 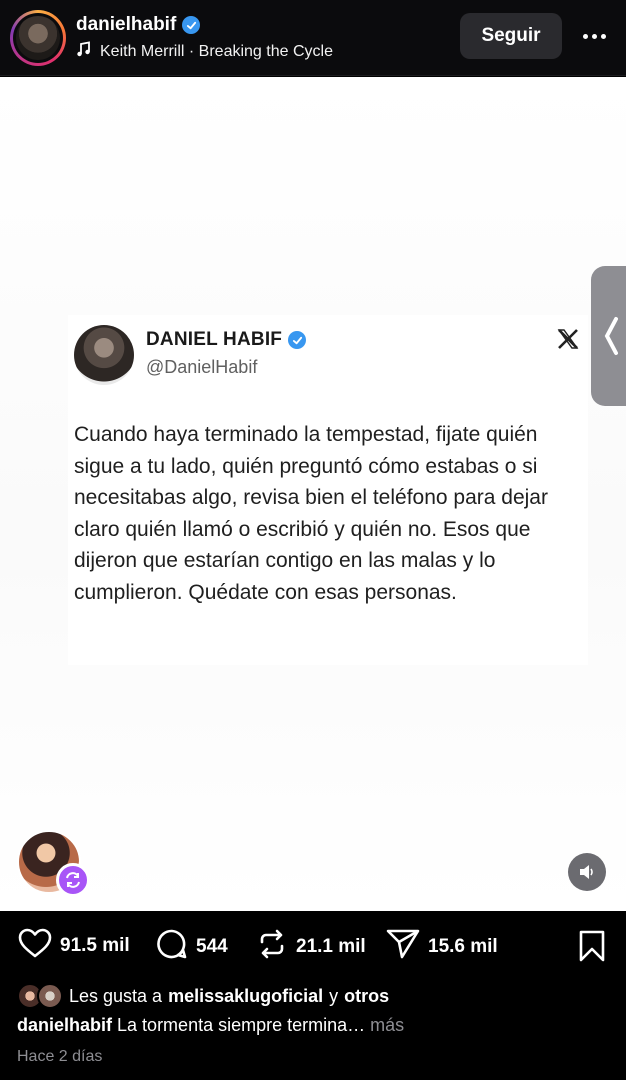 I want to click on heart-icon, so click(x=35, y=945).